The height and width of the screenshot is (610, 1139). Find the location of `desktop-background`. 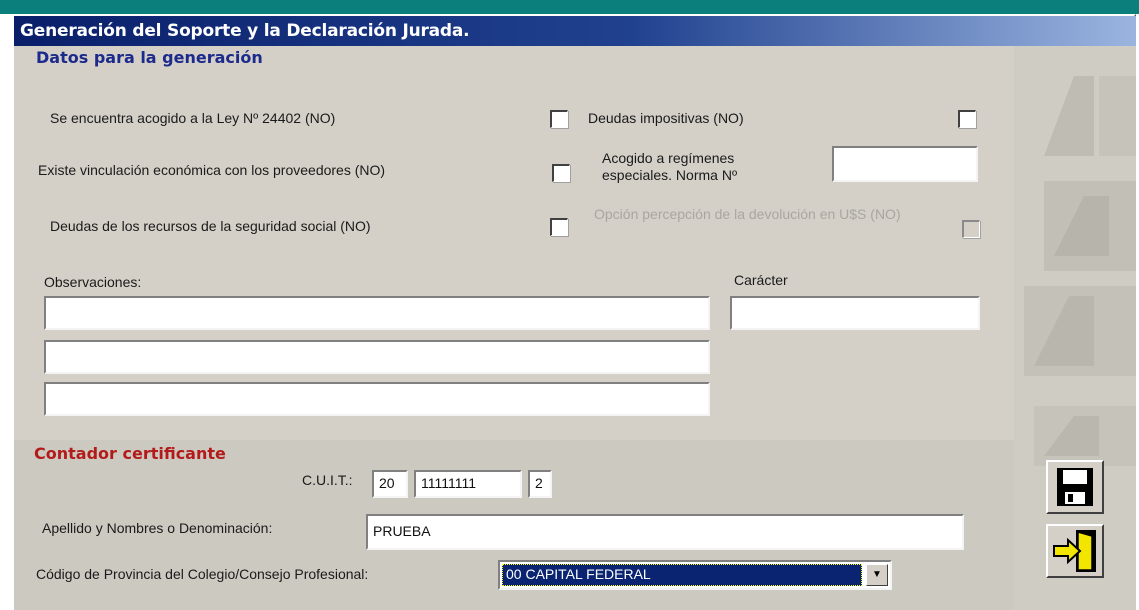

desktop-background is located at coordinates (569, 7).